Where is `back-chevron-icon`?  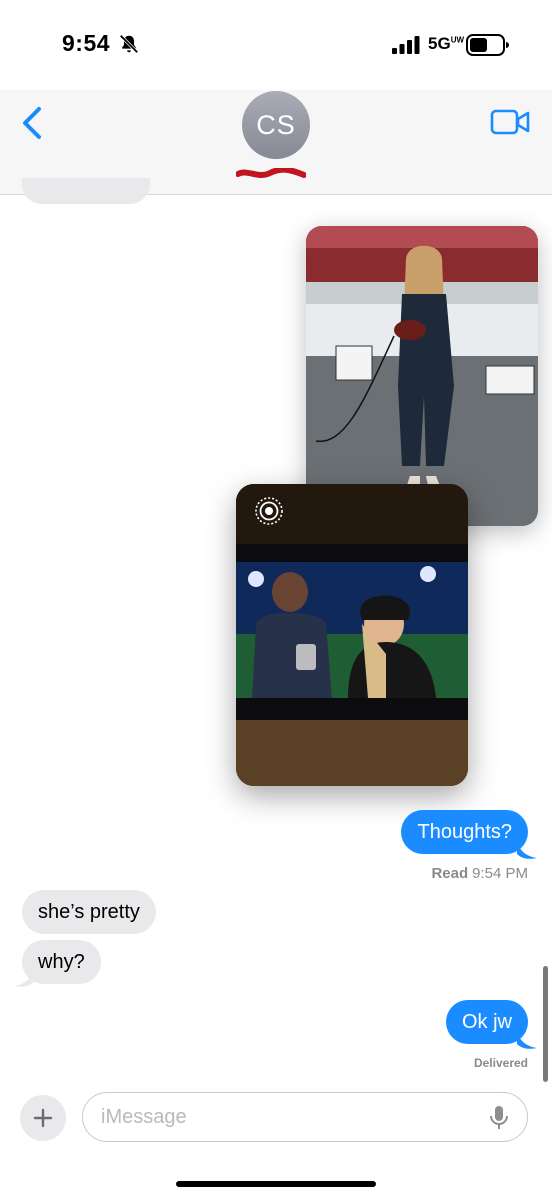
back-chevron-icon is located at coordinates (33, 123).